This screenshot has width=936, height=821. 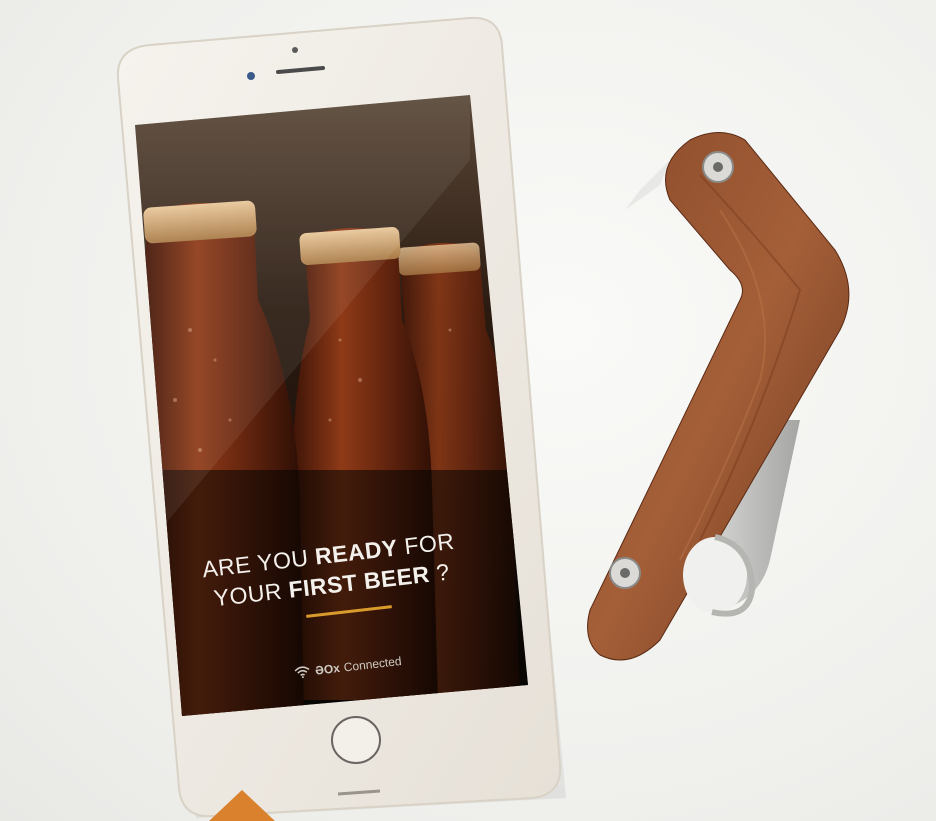 I want to click on wifi-icon, so click(x=302, y=672).